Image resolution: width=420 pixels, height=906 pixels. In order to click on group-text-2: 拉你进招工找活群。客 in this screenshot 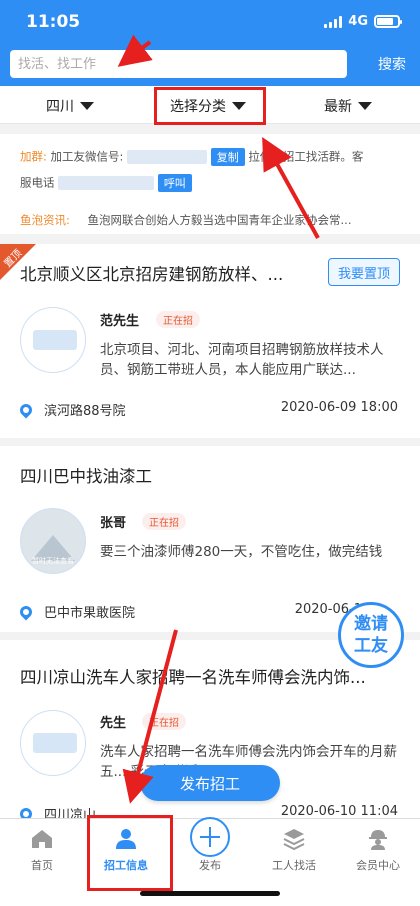, I will do `click(306, 156)`.